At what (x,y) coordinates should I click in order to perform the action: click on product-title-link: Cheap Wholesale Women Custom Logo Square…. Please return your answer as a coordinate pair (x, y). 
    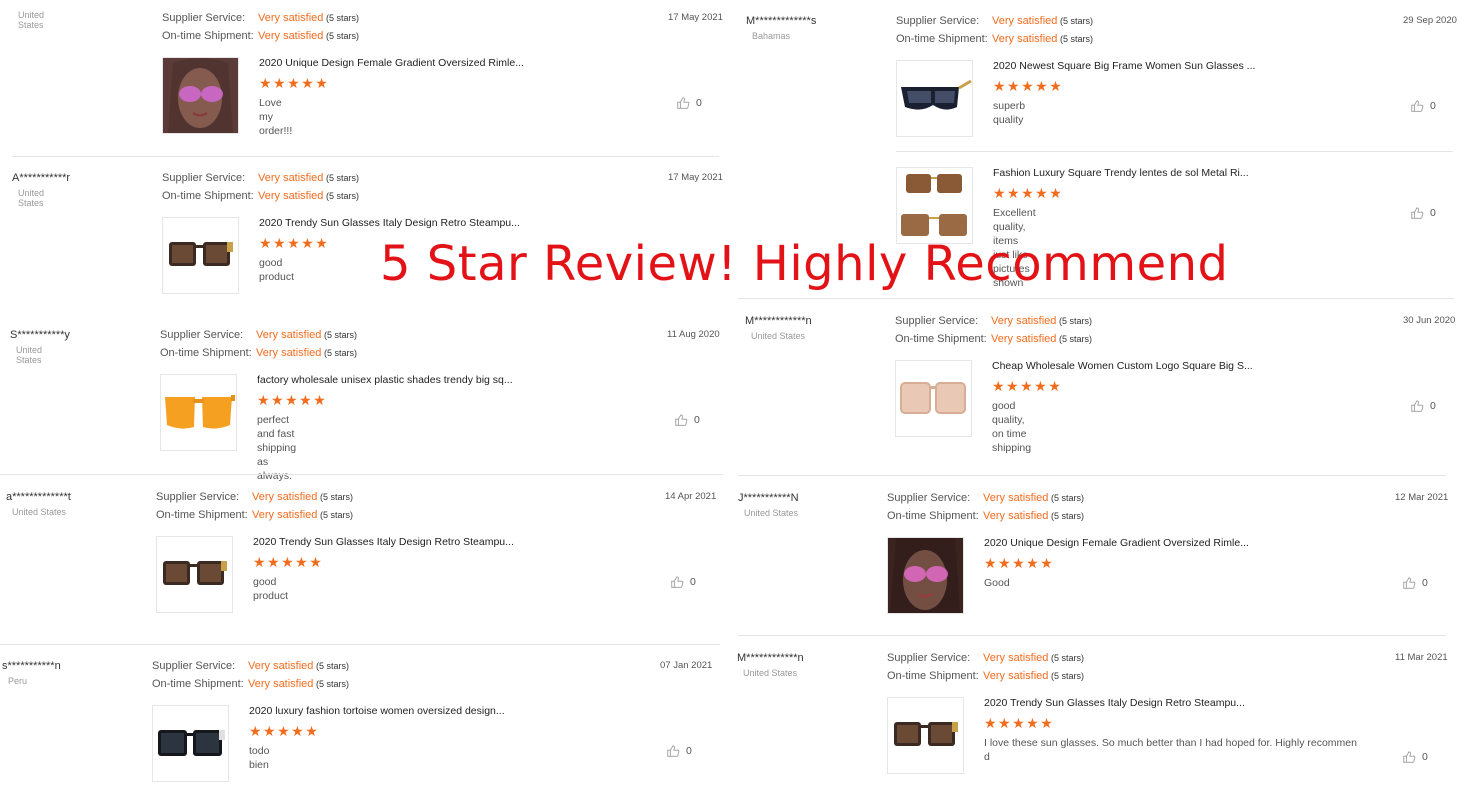
    Looking at the image, I should click on (1122, 366).